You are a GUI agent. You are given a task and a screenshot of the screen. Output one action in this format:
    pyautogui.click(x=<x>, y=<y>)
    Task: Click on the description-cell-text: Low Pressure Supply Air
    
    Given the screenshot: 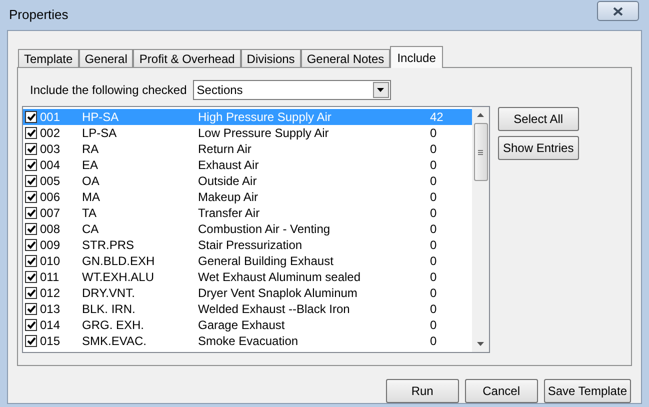 What is the action you would take?
    pyautogui.click(x=264, y=133)
    